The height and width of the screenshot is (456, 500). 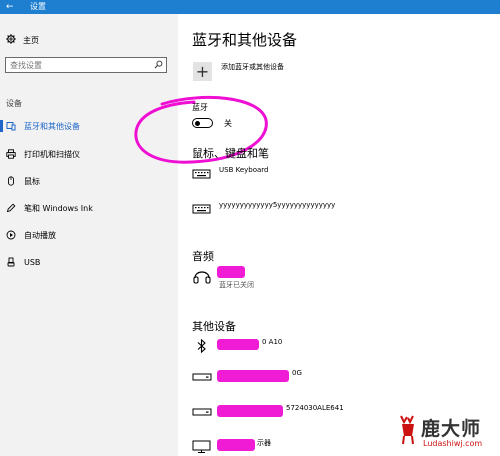 I want to click on section-other-heading: 其他设备, so click(x=214, y=326).